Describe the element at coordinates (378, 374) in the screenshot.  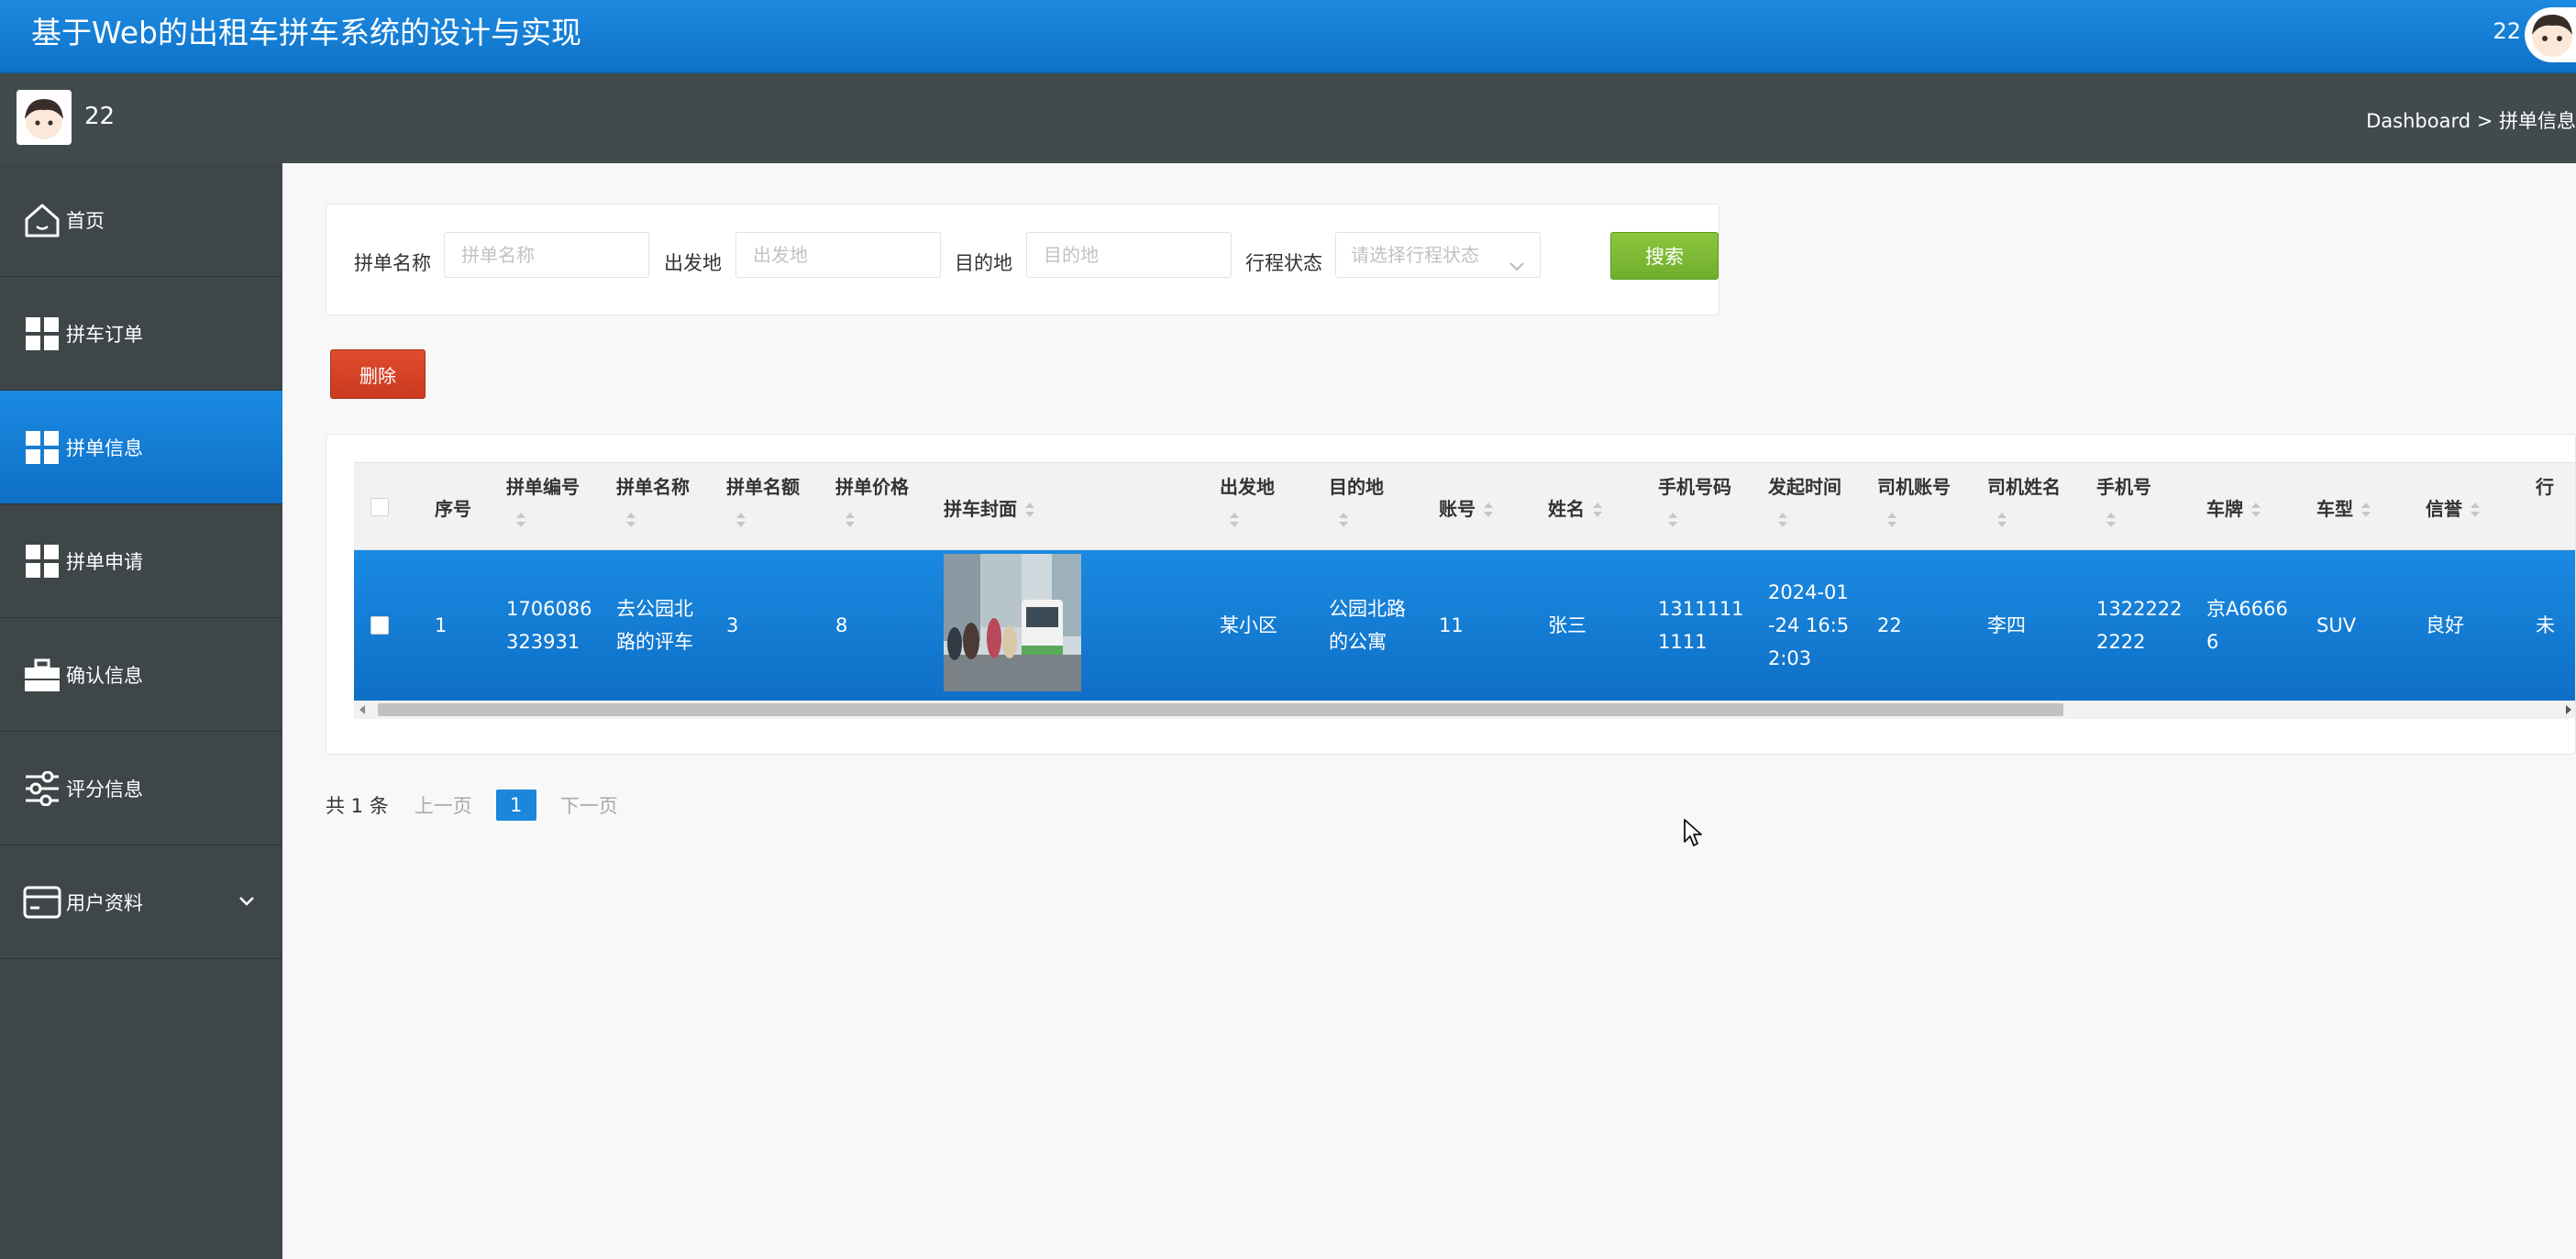
I see `delete-button: 删除` at that location.